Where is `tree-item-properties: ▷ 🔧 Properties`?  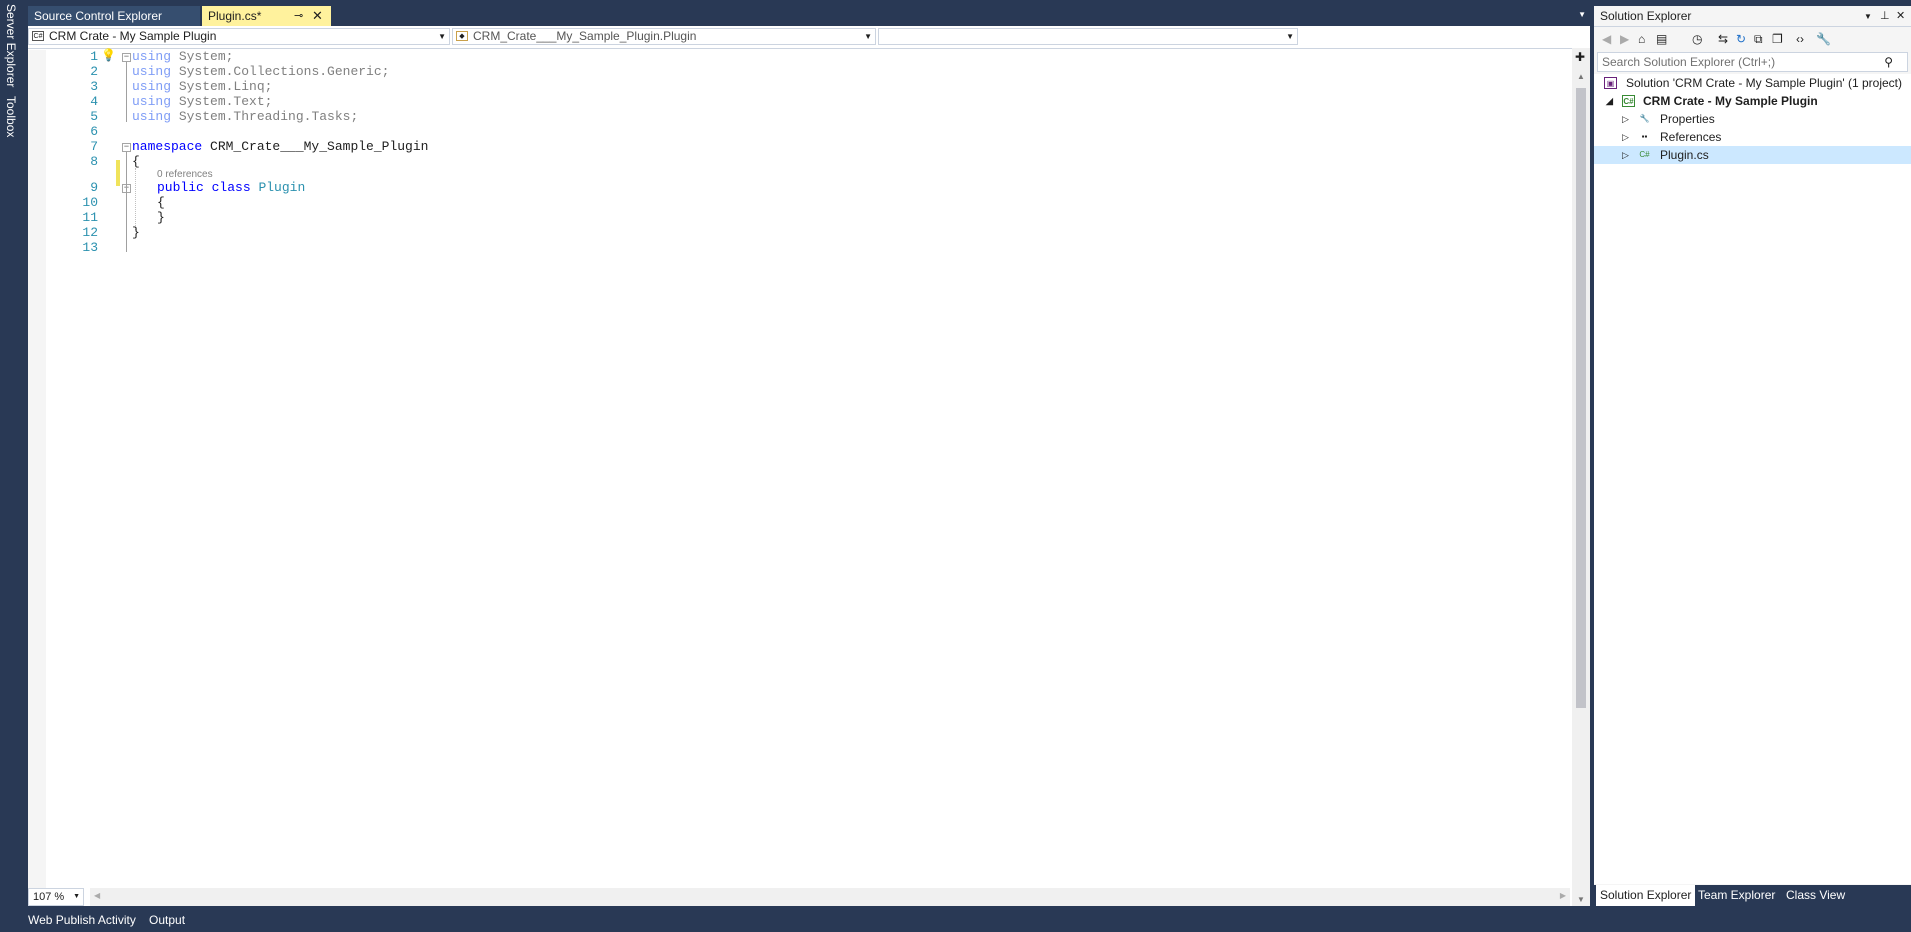 tree-item-properties: ▷ 🔧 Properties is located at coordinates (1752, 119).